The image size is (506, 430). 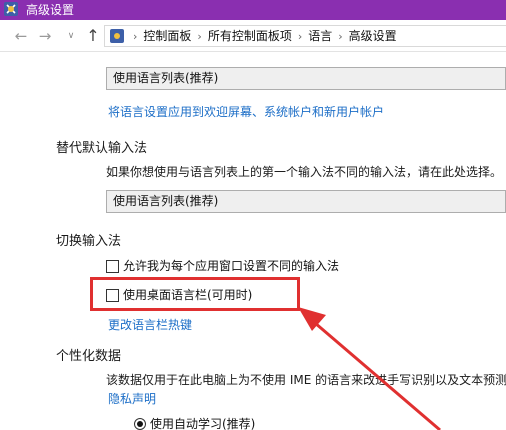 I want to click on radio-selected-dot, so click(x=140, y=424).